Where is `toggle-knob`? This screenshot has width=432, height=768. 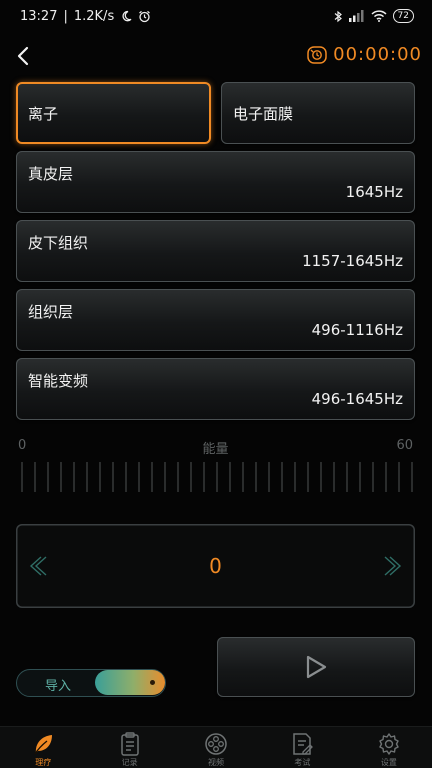
toggle-knob is located at coordinates (130, 682).